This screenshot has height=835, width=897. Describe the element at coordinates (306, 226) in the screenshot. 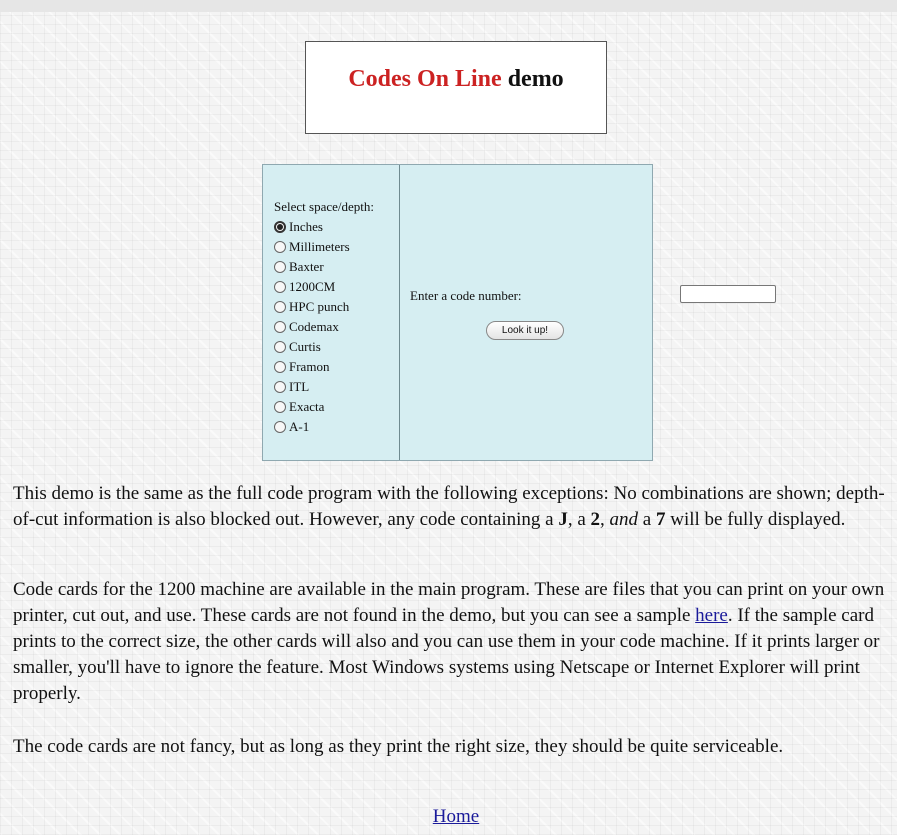

I see `radio-label: Inches` at that location.